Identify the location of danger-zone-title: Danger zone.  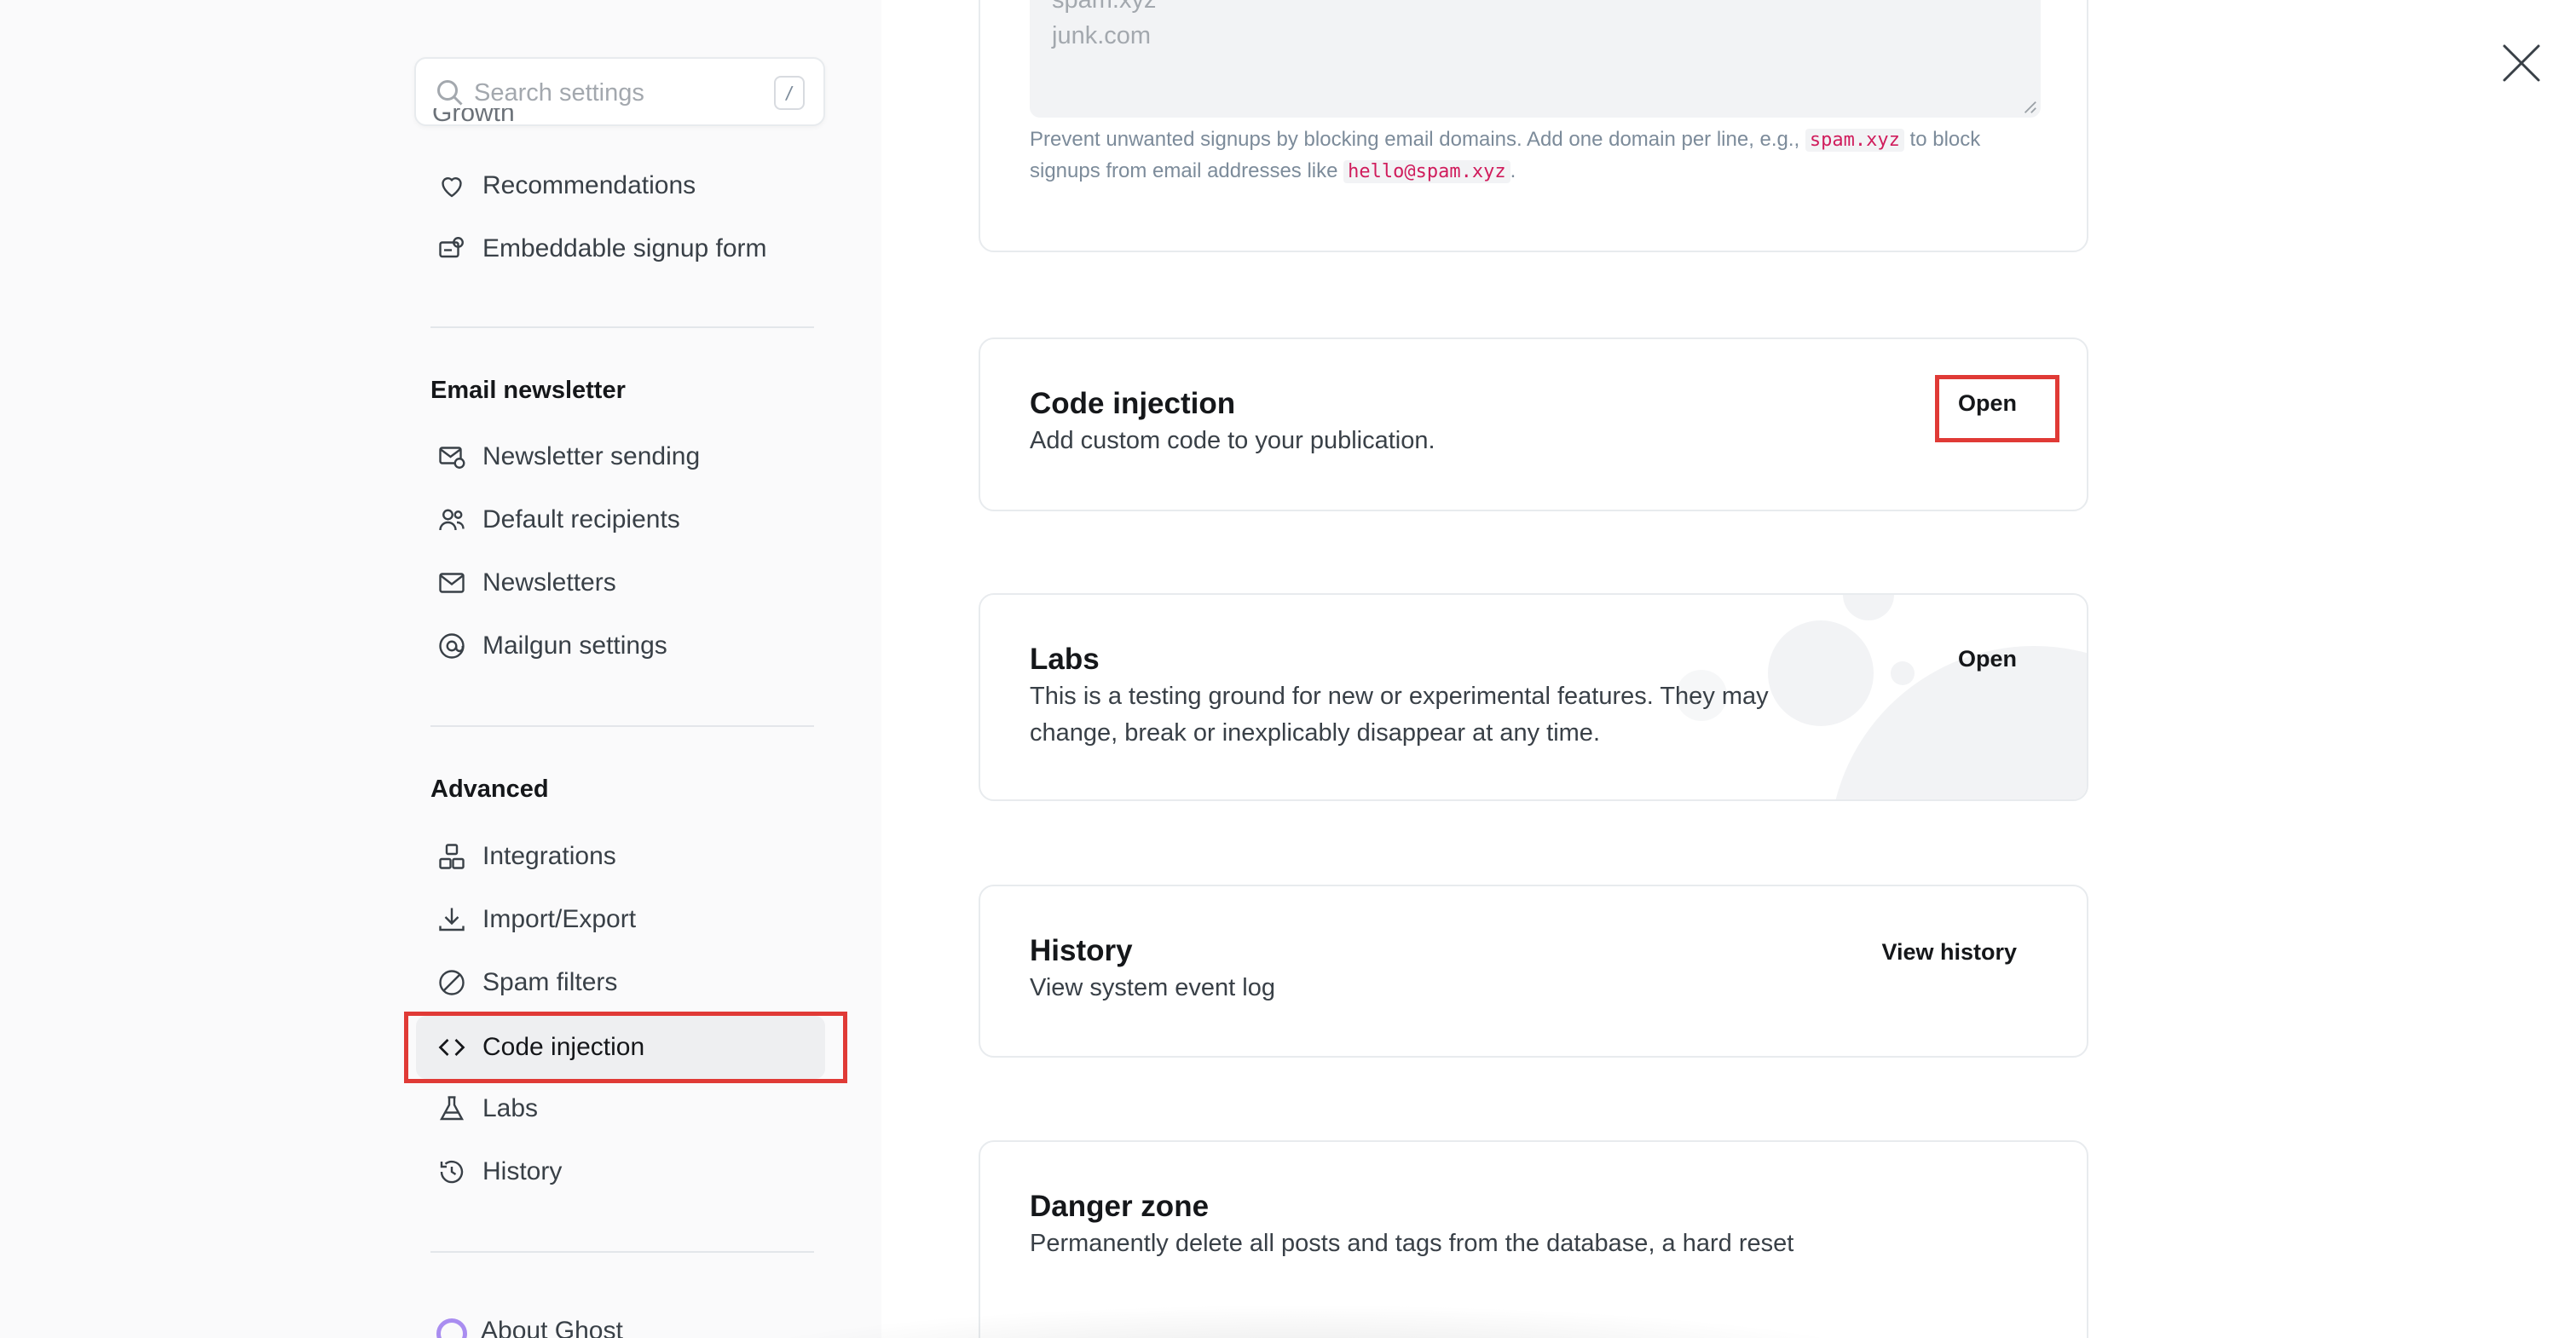
(1120, 1206).